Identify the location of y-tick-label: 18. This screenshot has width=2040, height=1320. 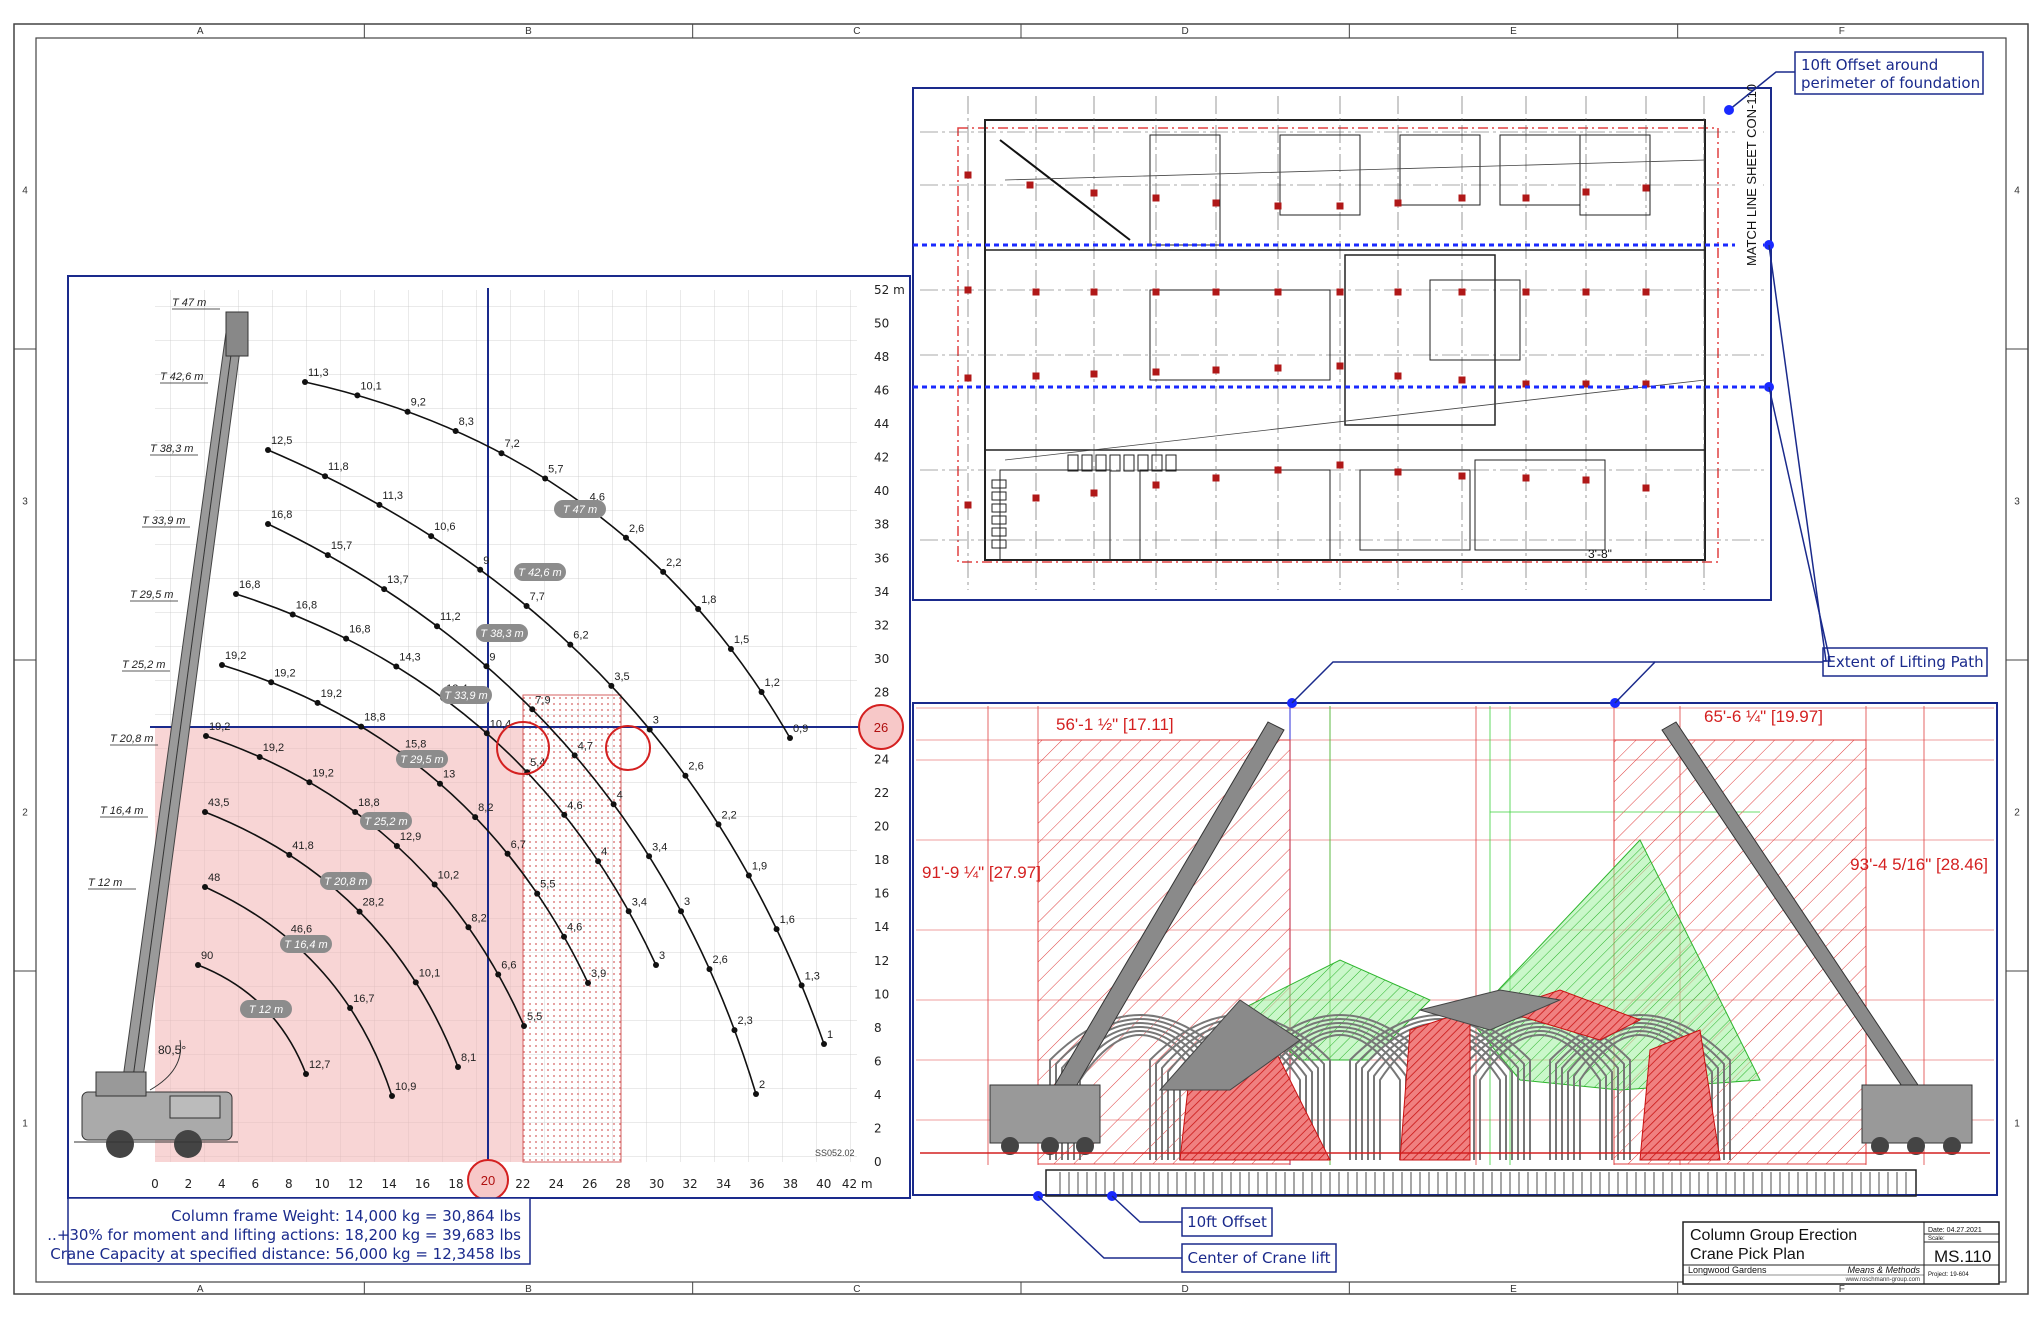
(881, 860).